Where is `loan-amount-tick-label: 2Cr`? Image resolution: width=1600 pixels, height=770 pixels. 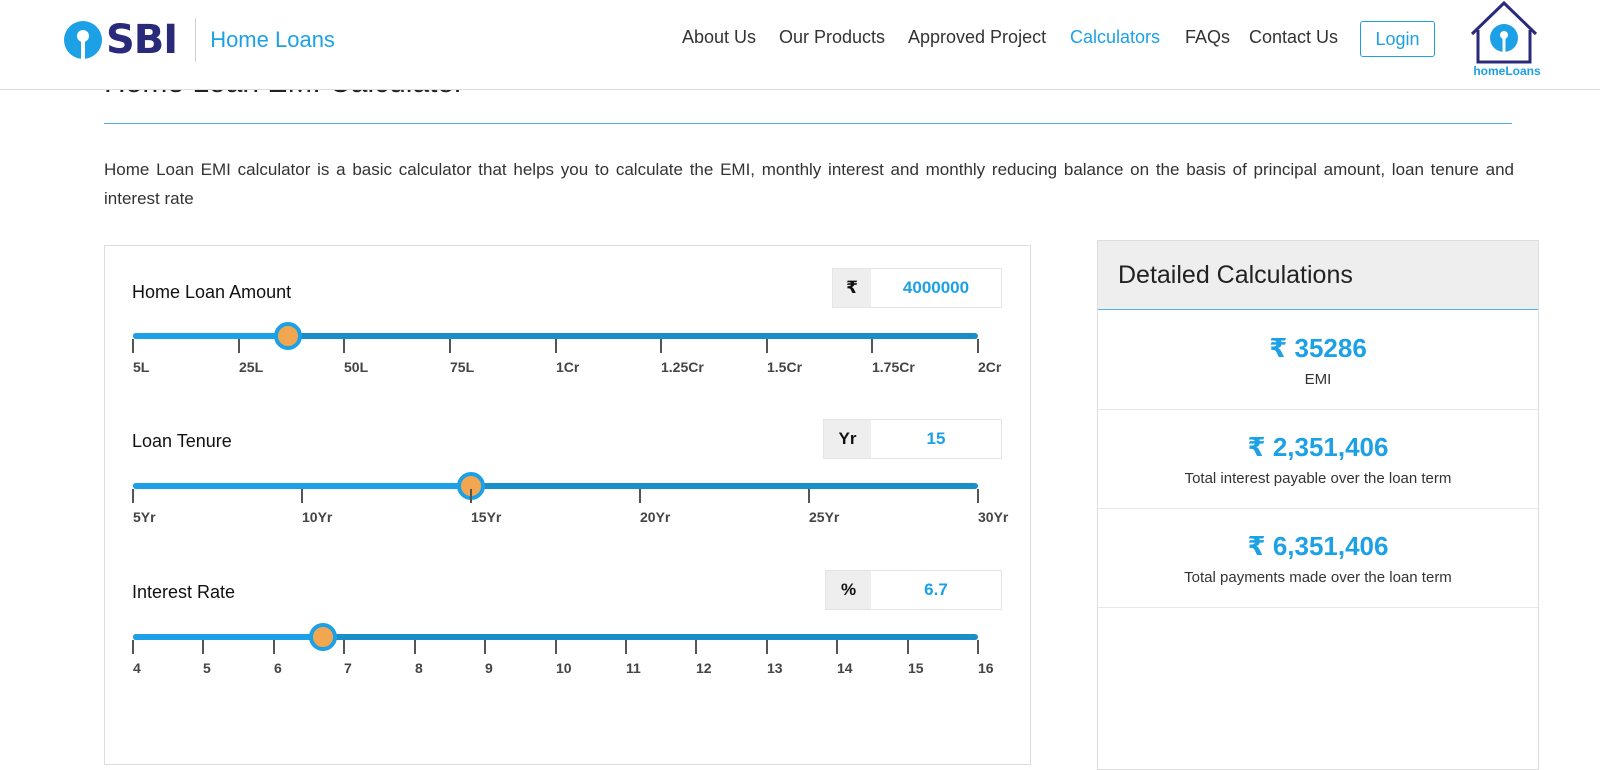 loan-amount-tick-label: 2Cr is located at coordinates (990, 367).